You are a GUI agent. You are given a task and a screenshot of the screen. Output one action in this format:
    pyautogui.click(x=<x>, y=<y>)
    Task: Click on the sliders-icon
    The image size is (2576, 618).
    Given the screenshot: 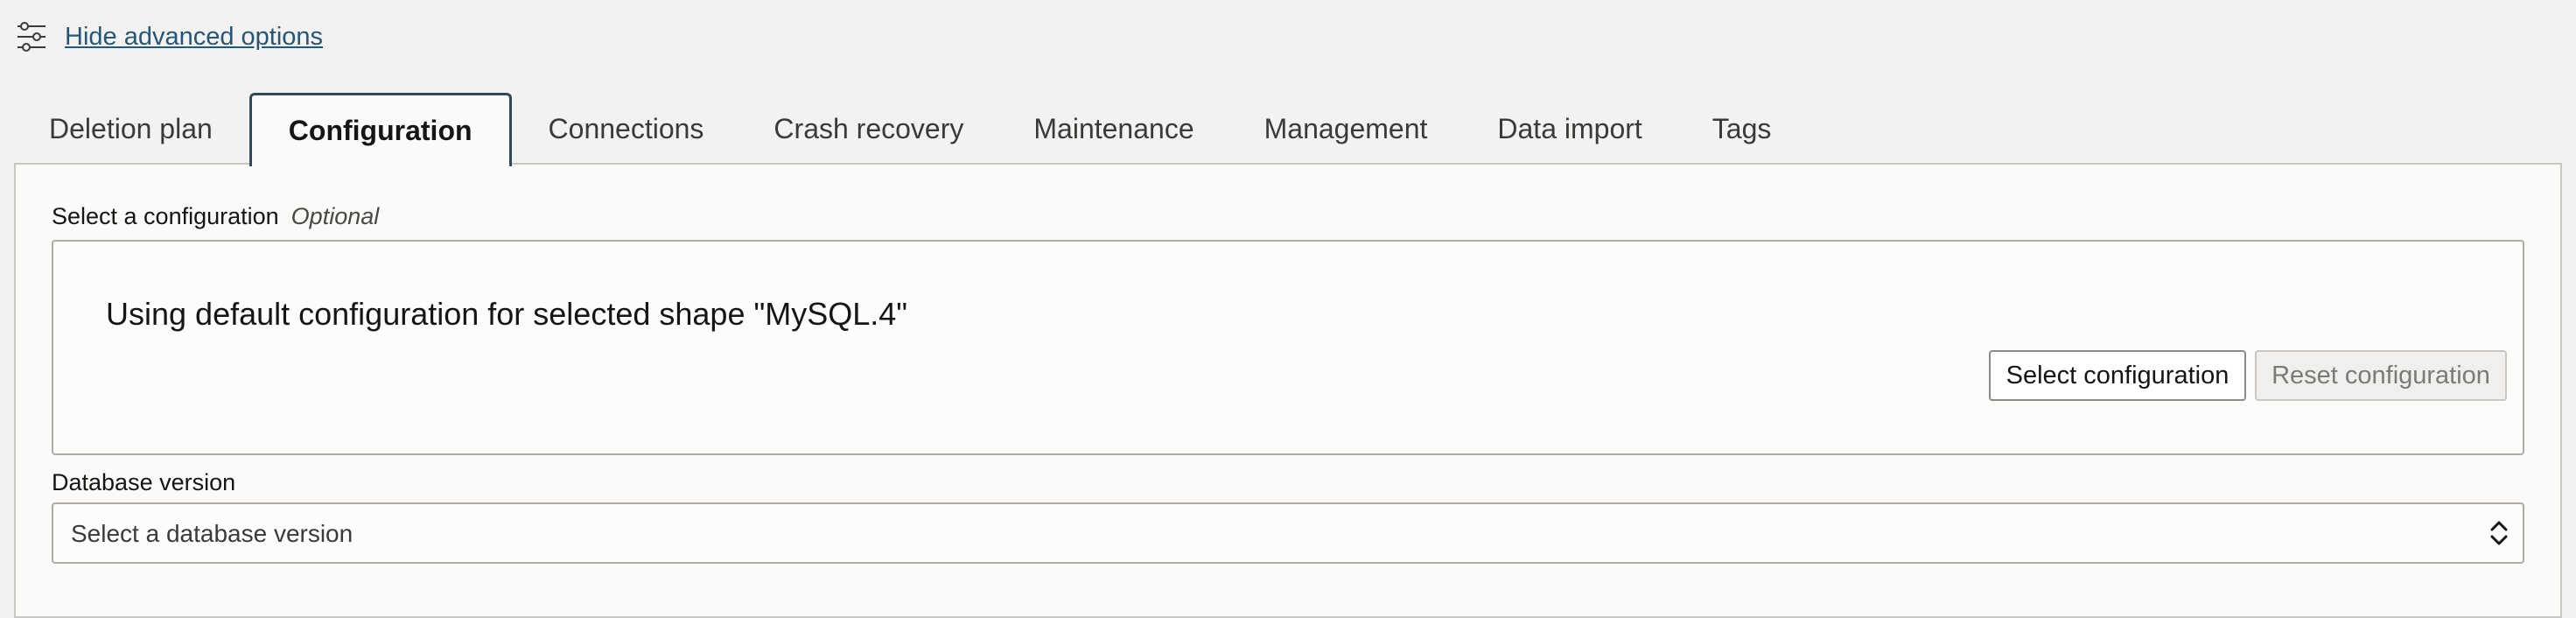 What is the action you would take?
    pyautogui.click(x=31, y=36)
    